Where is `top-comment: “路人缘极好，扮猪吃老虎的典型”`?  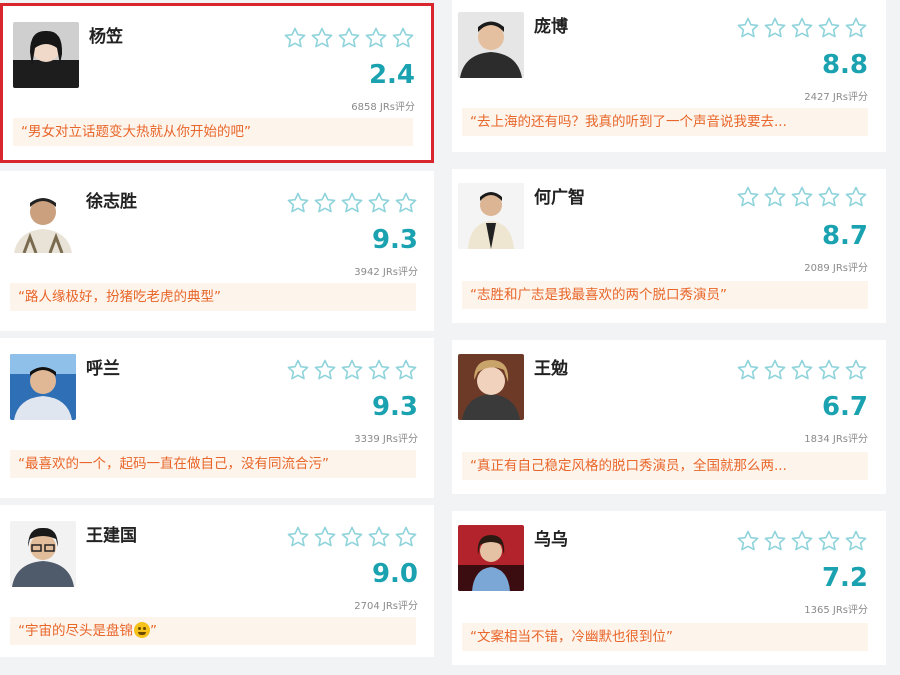 top-comment: “路人缘极好，扮猪吃老虎的典型” is located at coordinates (213, 297).